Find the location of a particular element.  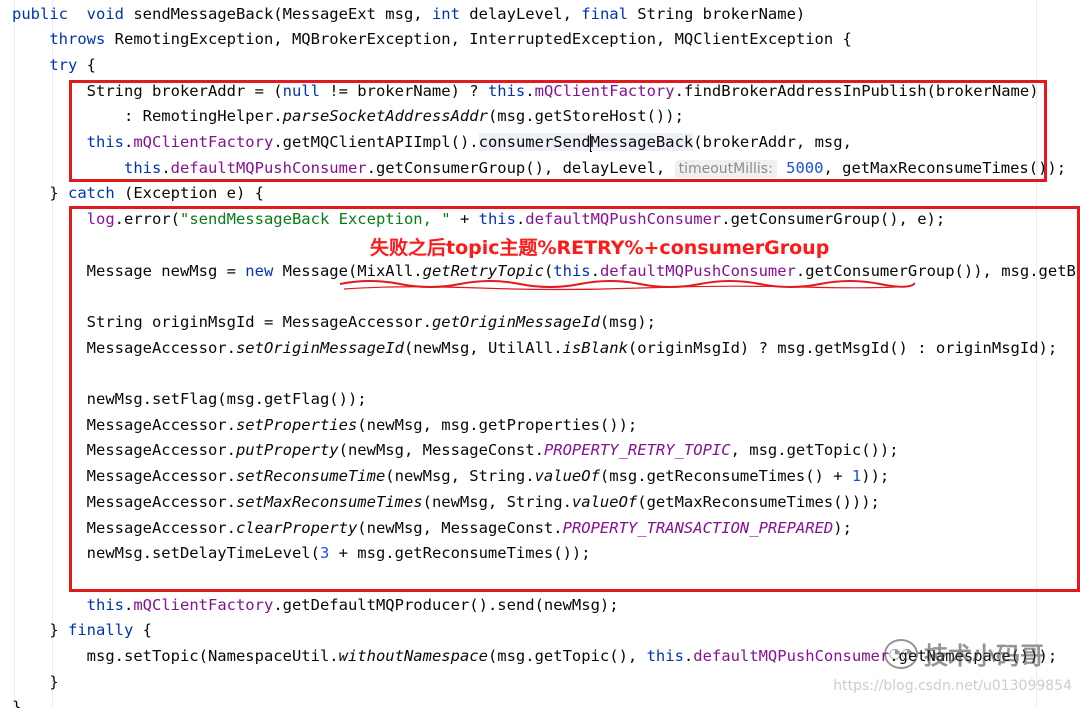

code-token: (Exception e) { is located at coordinates (189, 193).